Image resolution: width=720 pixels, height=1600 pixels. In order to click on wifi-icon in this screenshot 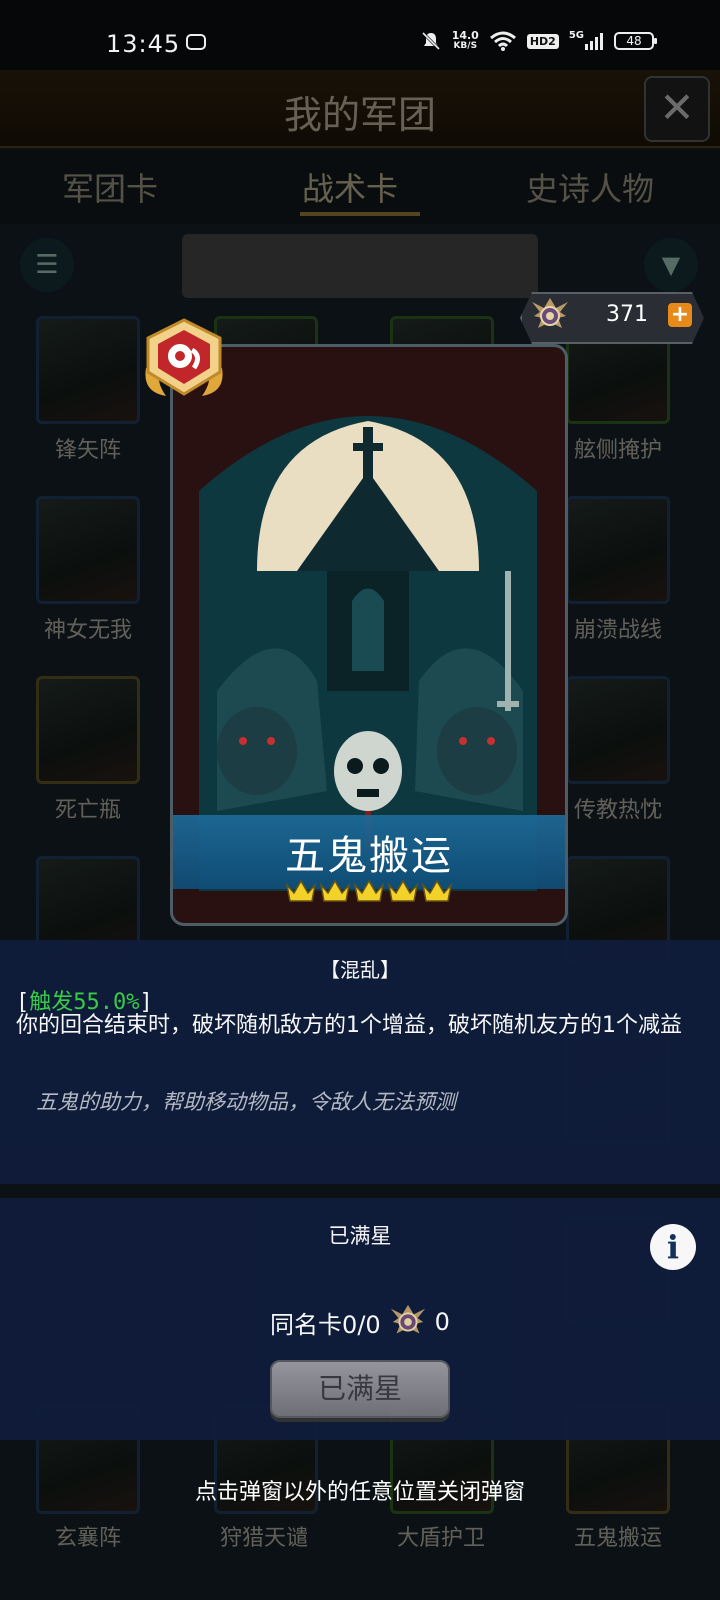, I will do `click(502, 41)`.